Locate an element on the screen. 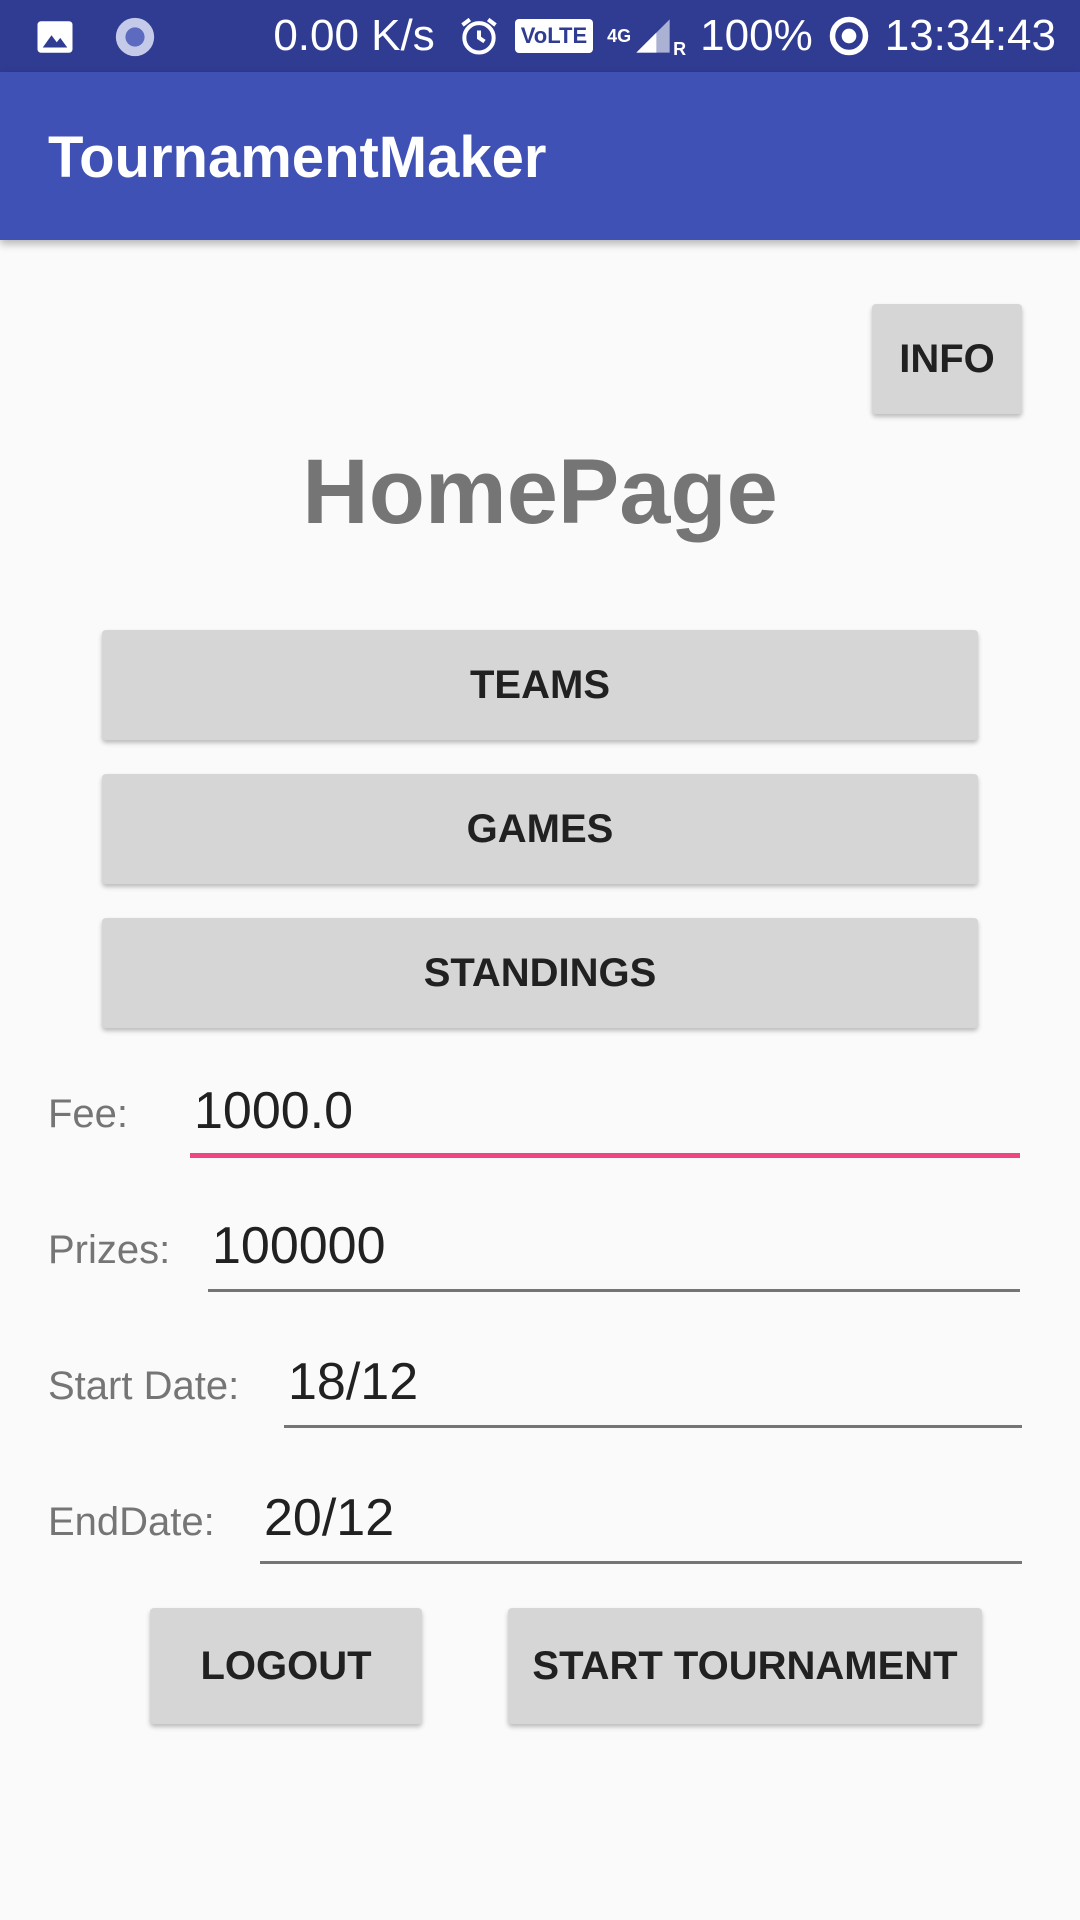  fee-label: Fee: is located at coordinates (88, 1114).